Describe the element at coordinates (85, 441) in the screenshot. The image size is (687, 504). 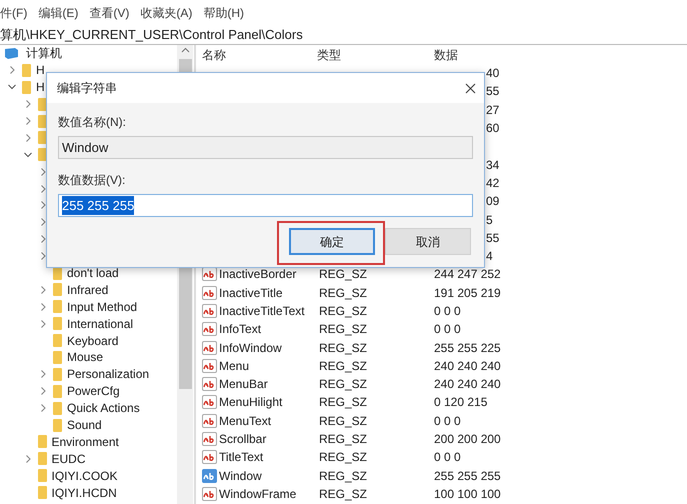
I see `tree-item: Environment` at that location.